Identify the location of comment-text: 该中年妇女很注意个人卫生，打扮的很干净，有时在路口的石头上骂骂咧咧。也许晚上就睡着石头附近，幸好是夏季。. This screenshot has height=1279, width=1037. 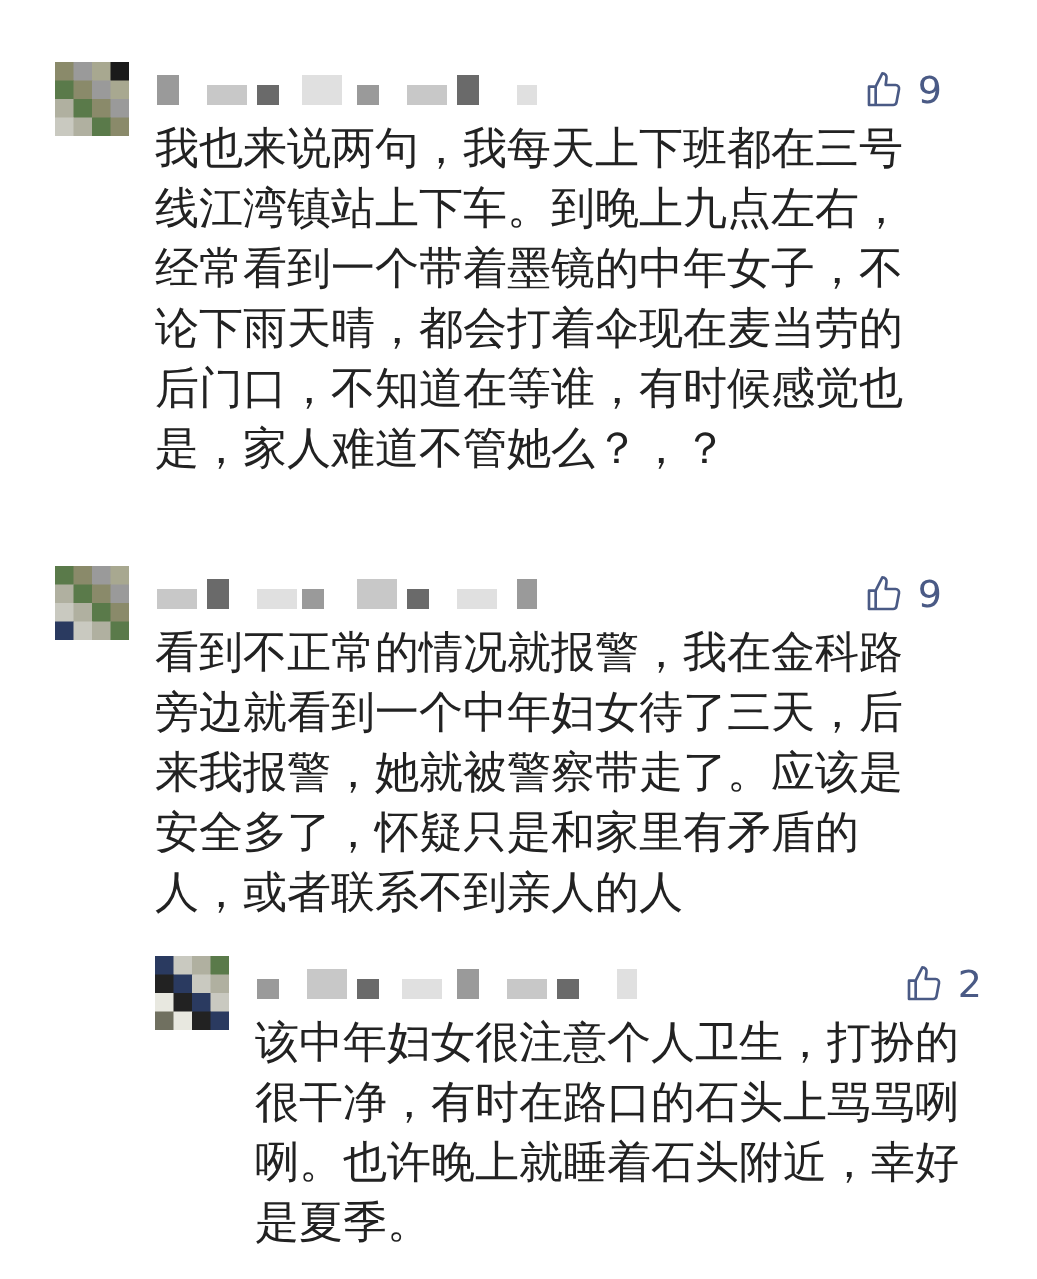
(607, 1132).